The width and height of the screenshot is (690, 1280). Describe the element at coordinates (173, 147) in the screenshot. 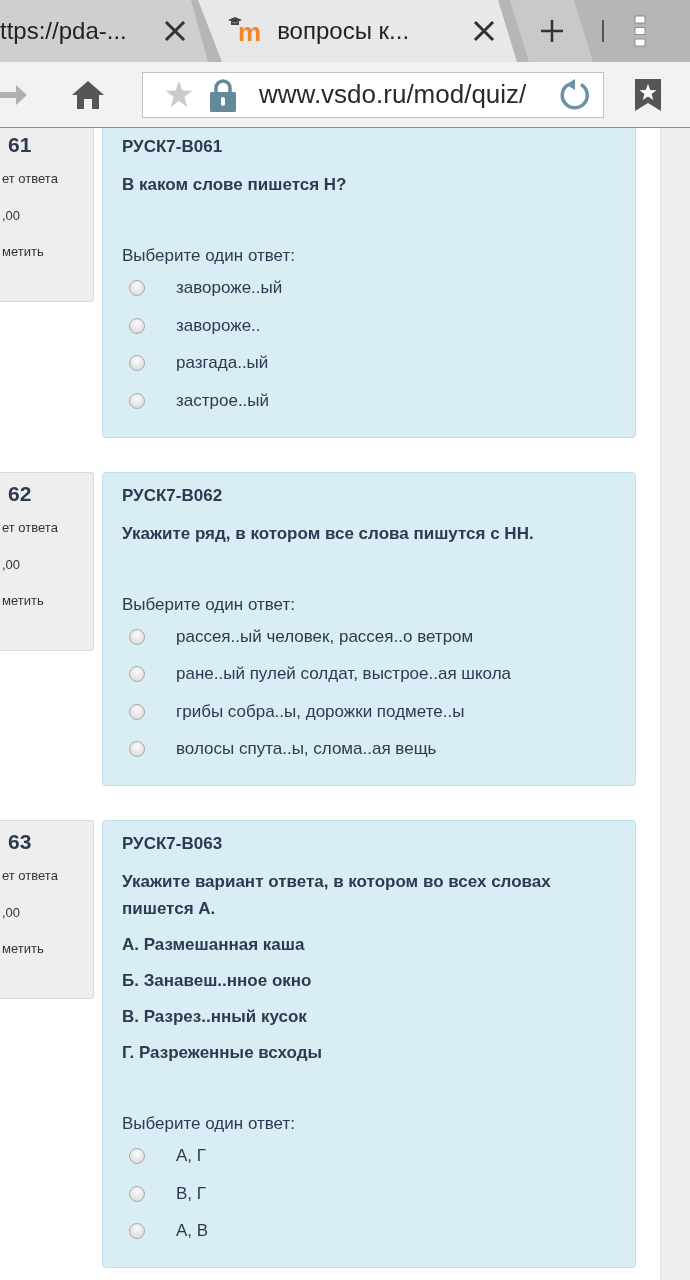

I see `question-code: РУСК7-В061` at that location.